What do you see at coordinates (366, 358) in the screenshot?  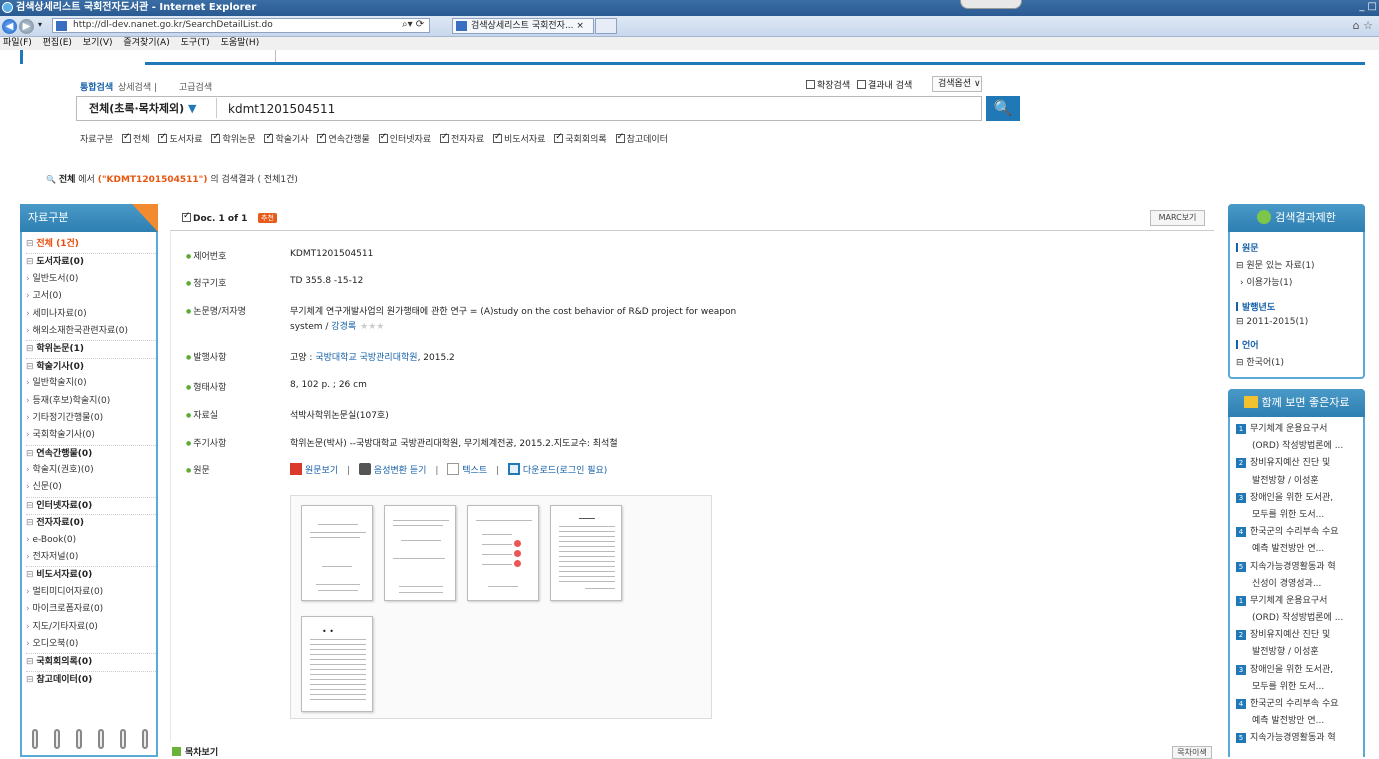 I see `publisher-link: 국방대학교 국방관리대학원` at bounding box center [366, 358].